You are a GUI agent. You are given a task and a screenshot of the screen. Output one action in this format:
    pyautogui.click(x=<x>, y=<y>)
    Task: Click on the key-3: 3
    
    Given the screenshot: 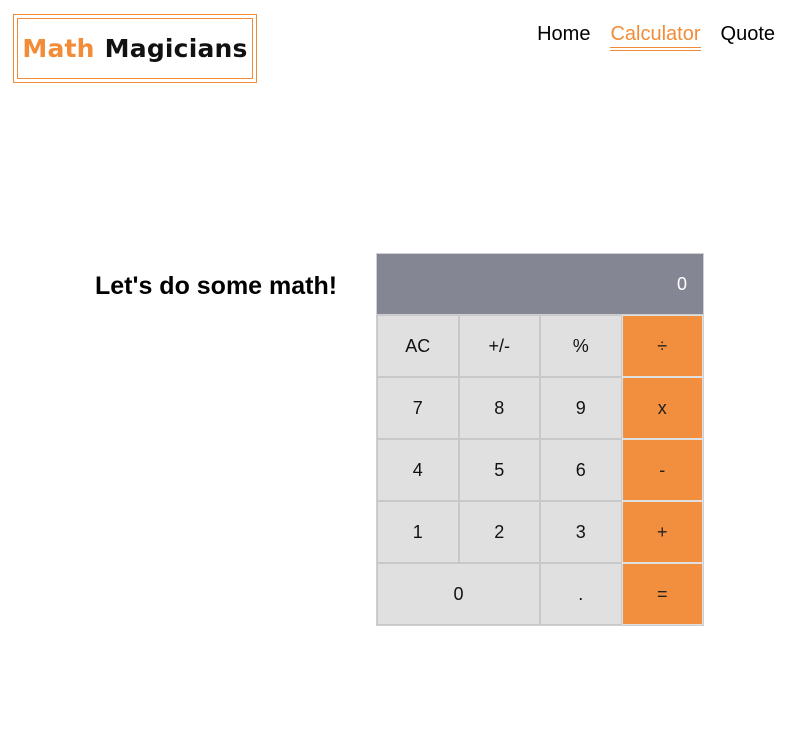 What is the action you would take?
    pyautogui.click(x=581, y=532)
    